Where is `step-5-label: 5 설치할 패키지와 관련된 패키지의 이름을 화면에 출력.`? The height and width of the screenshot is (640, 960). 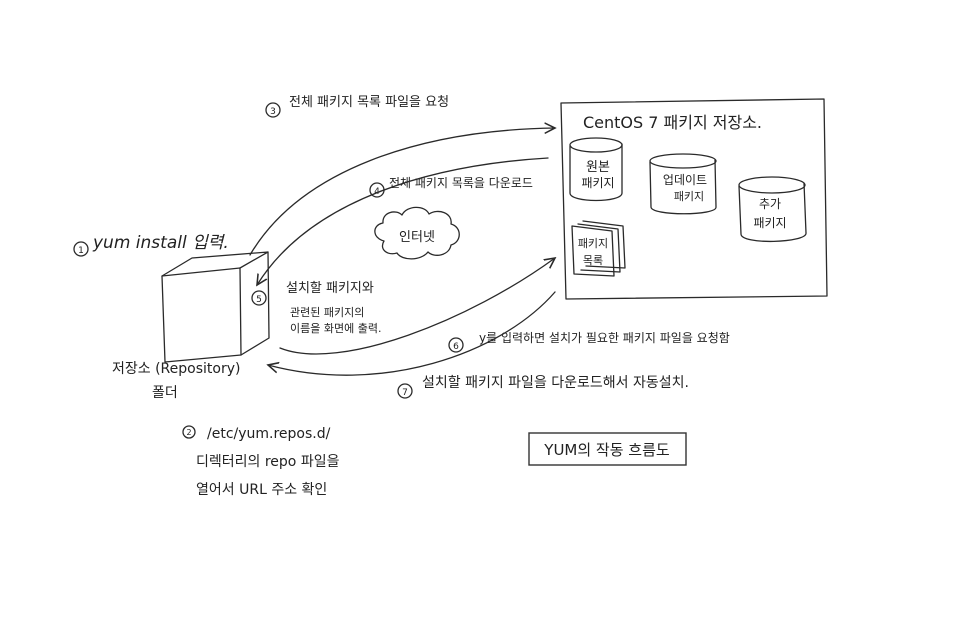
step-5-label: 5 설치할 패키지와 관련된 패키지의 이름을 화면에 출력. is located at coordinates (316, 308).